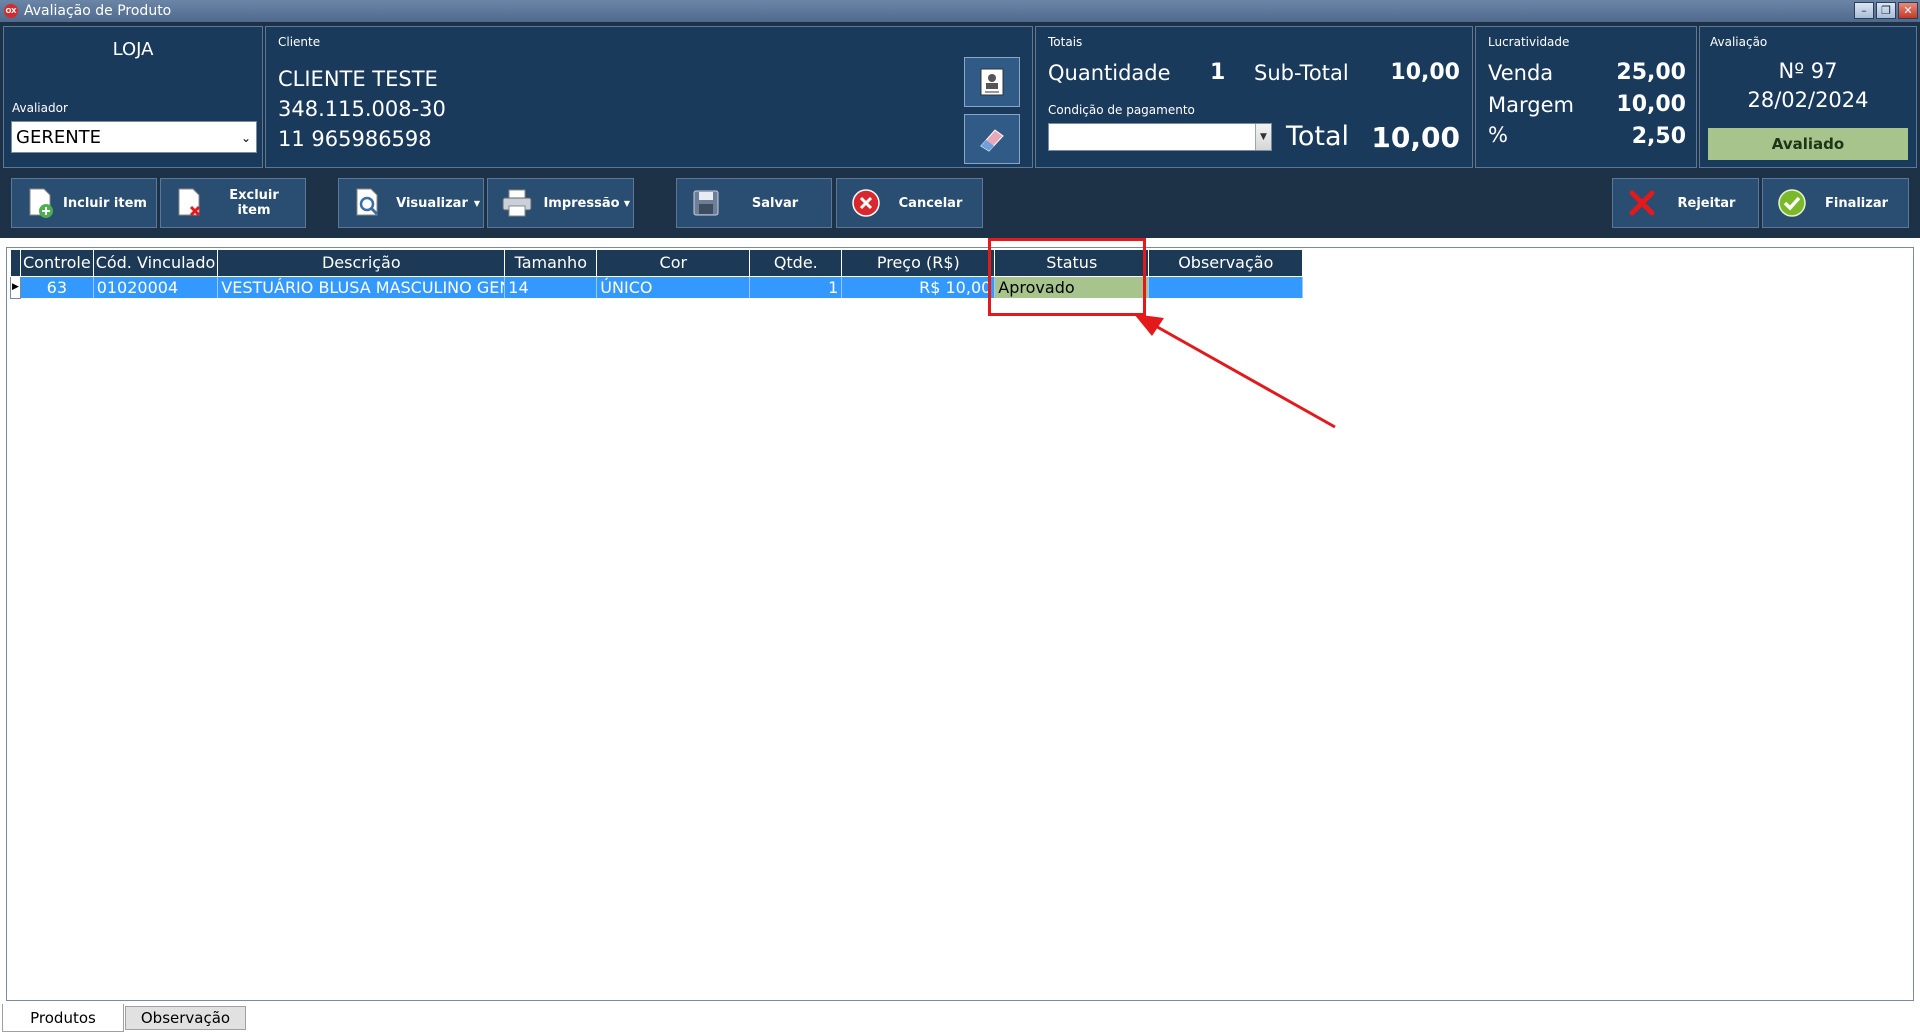 The height and width of the screenshot is (1032, 1920). I want to click on avaliacao-label: Avaliação, so click(1739, 42).